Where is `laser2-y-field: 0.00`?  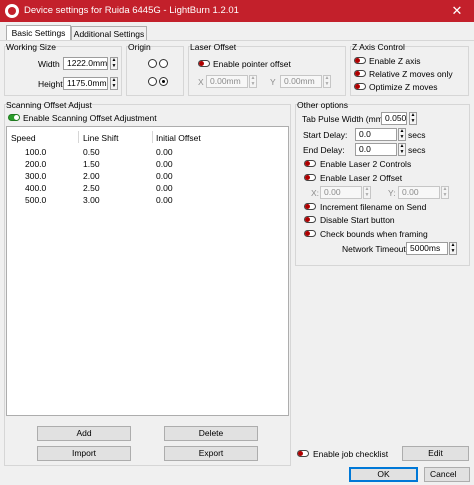 laser2-y-field: 0.00 is located at coordinates (419, 192).